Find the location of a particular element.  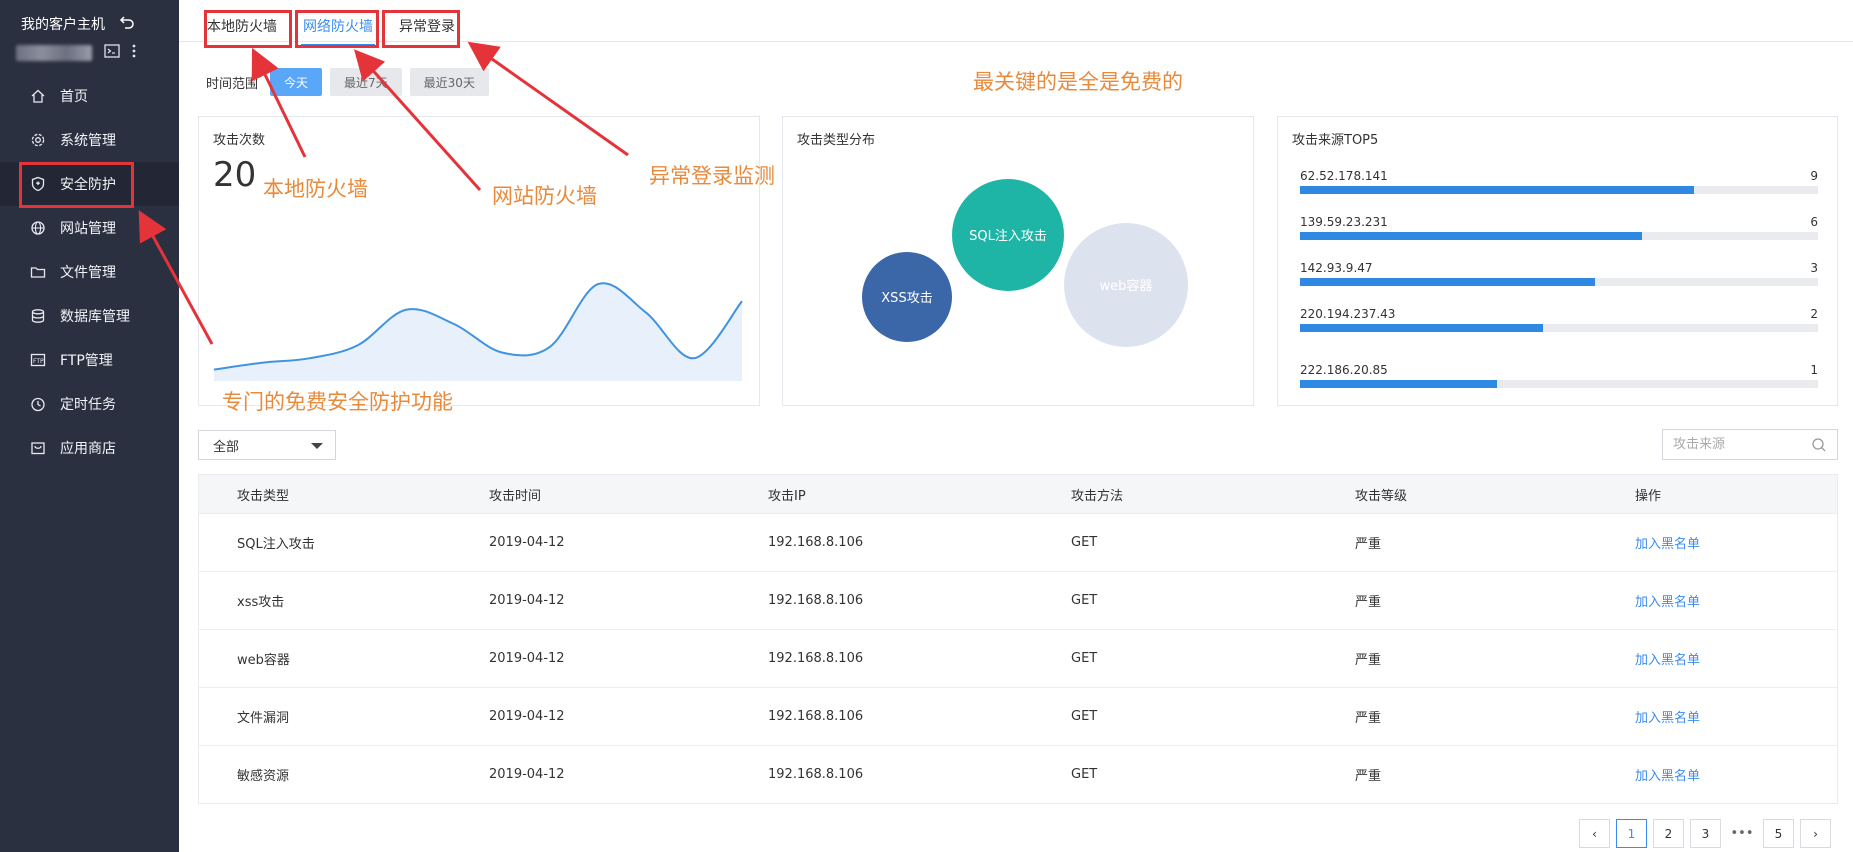

page-1-button: 1 is located at coordinates (1631, 833).